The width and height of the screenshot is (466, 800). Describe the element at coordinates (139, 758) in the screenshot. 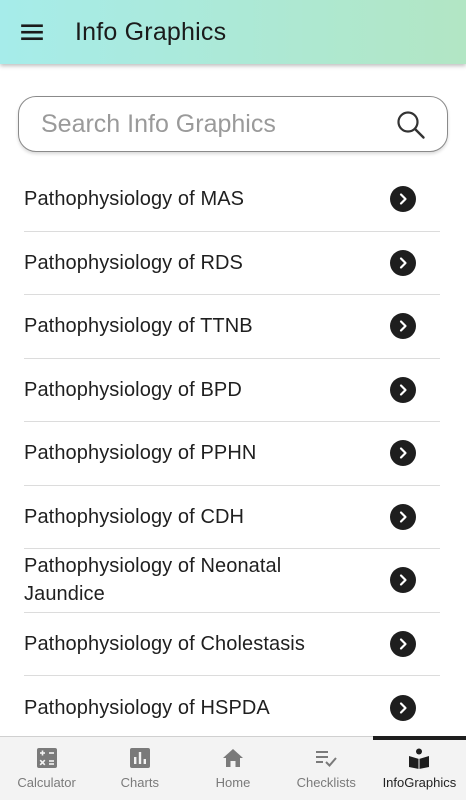

I see `bar-chart-icon` at that location.